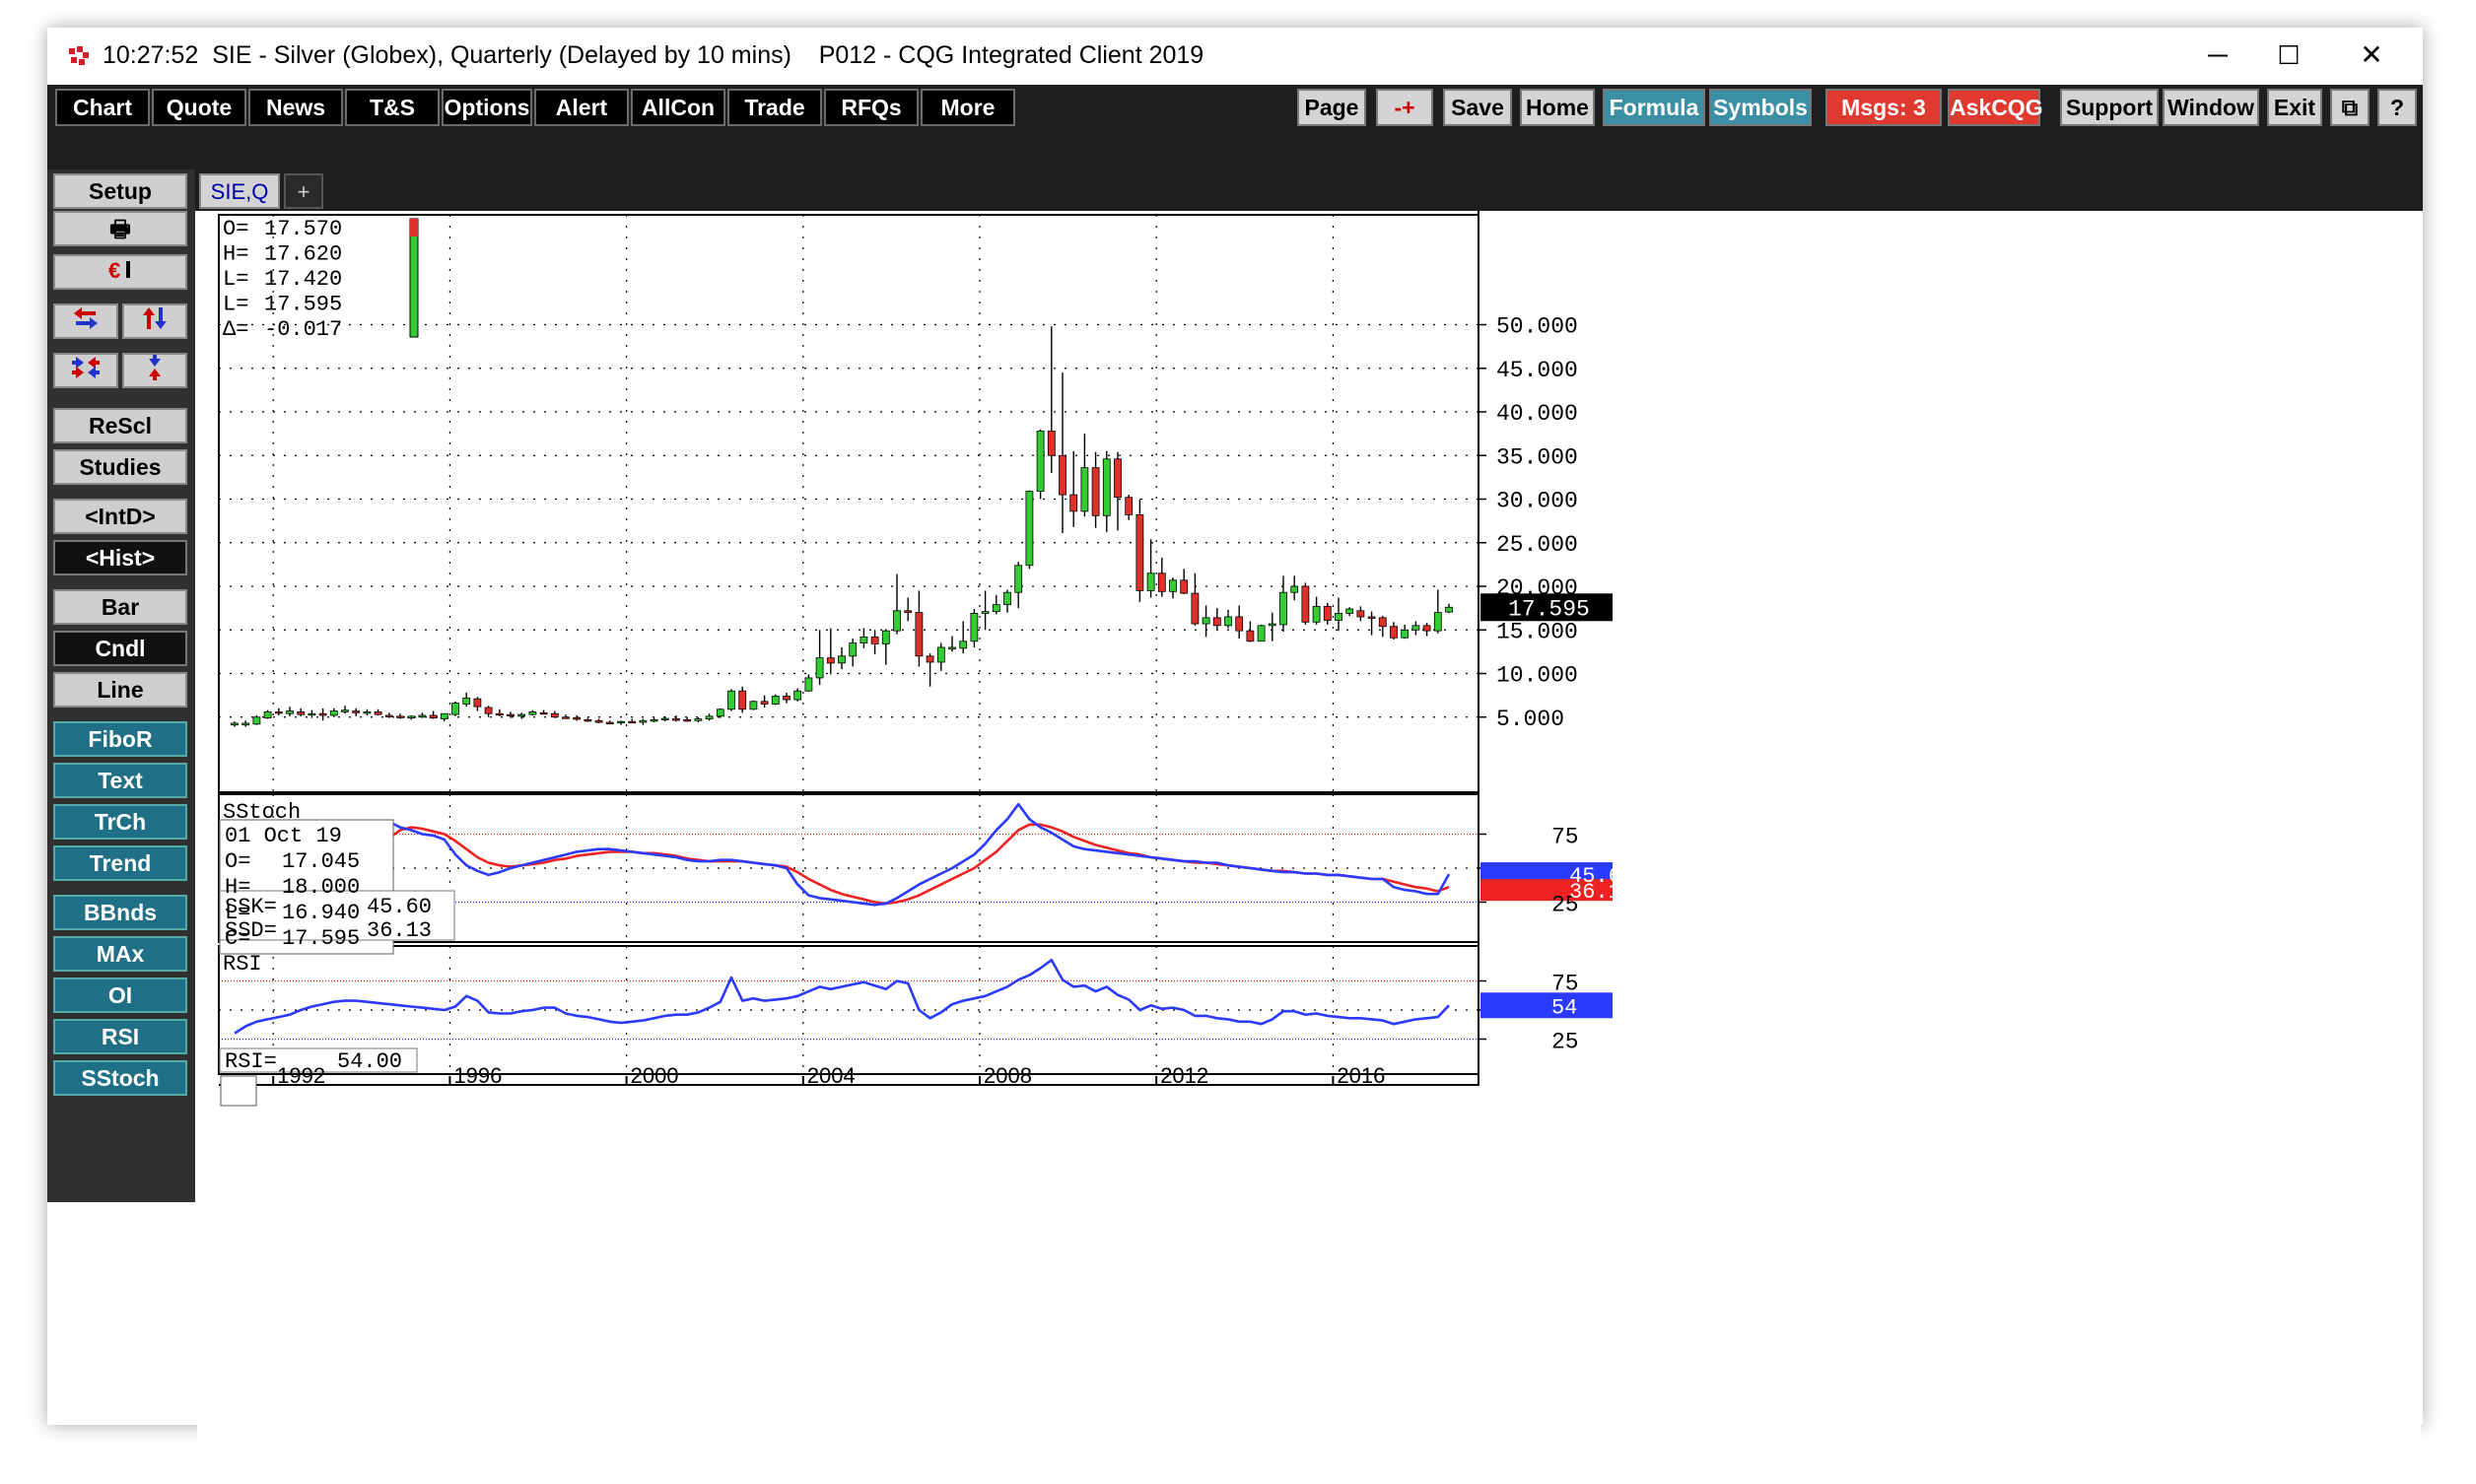  Describe the element at coordinates (1557, 107) in the screenshot. I see `home-button: Home` at that location.